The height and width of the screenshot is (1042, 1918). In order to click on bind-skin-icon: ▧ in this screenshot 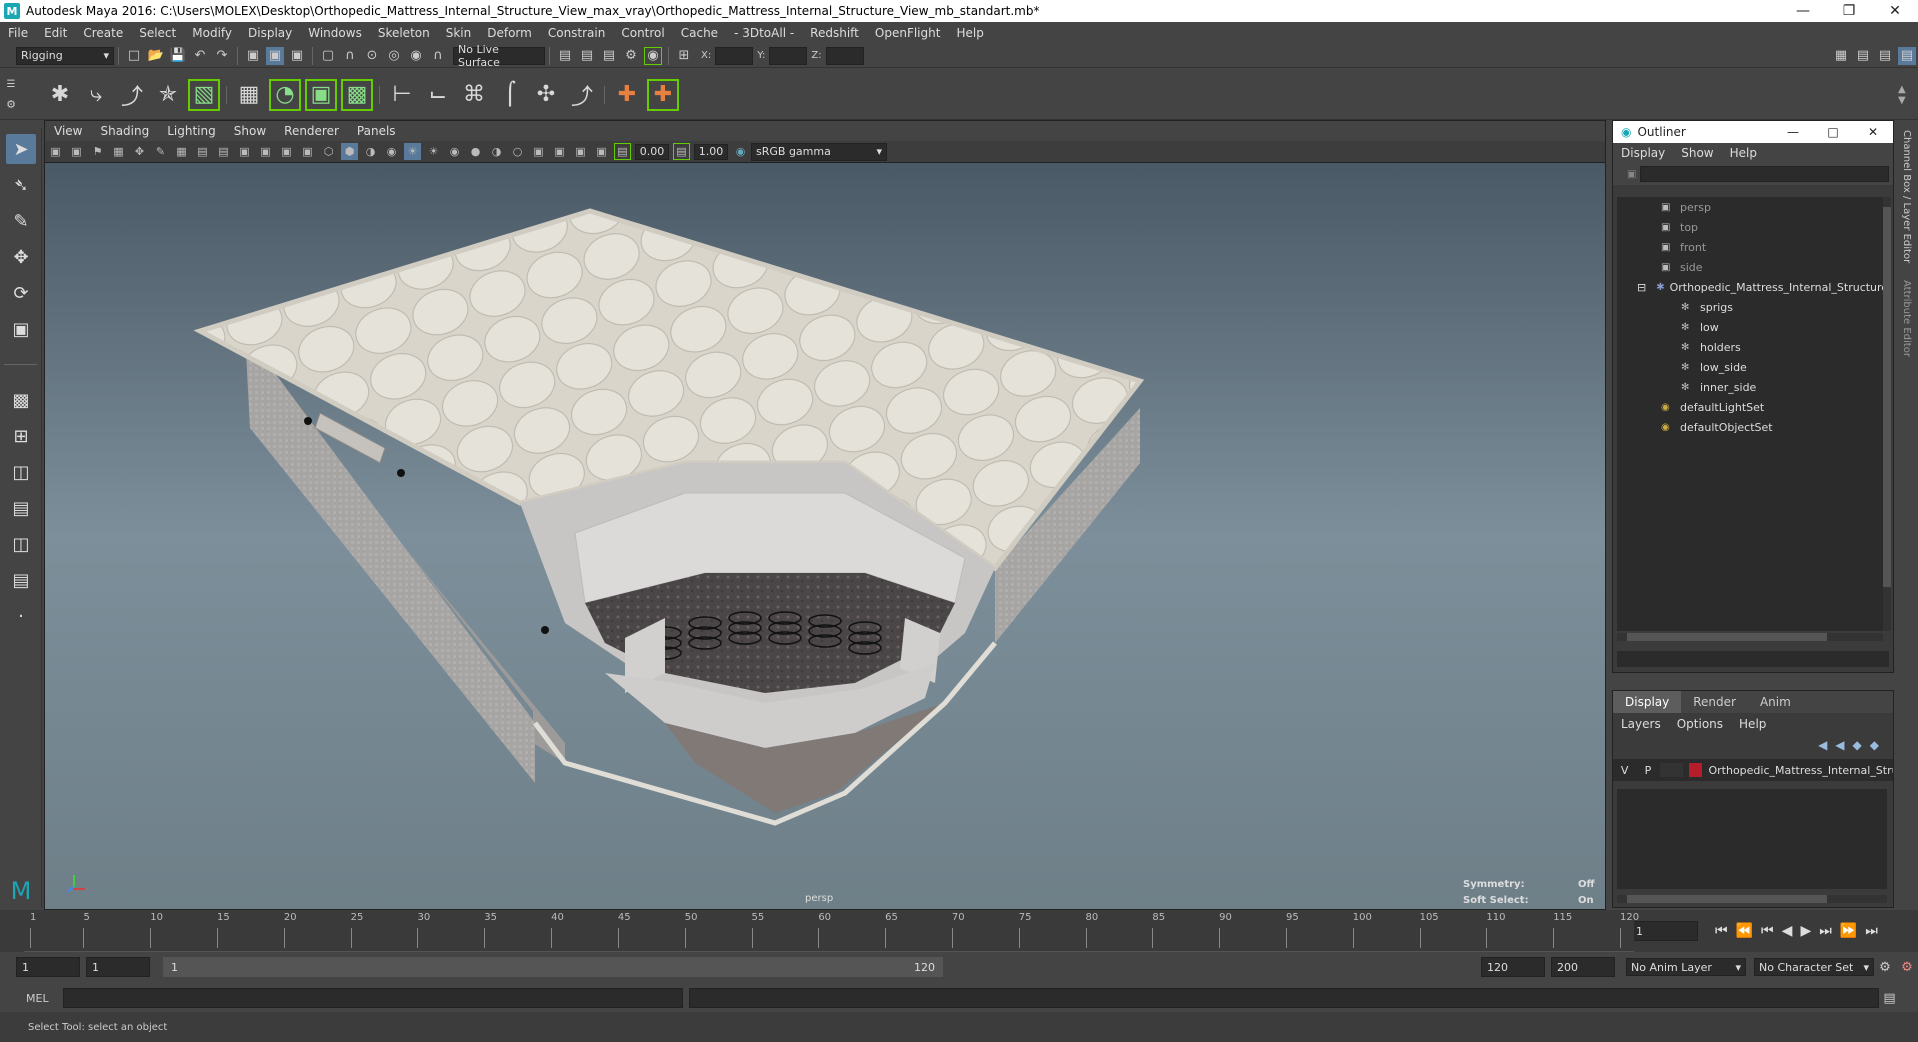, I will do `click(204, 94)`.